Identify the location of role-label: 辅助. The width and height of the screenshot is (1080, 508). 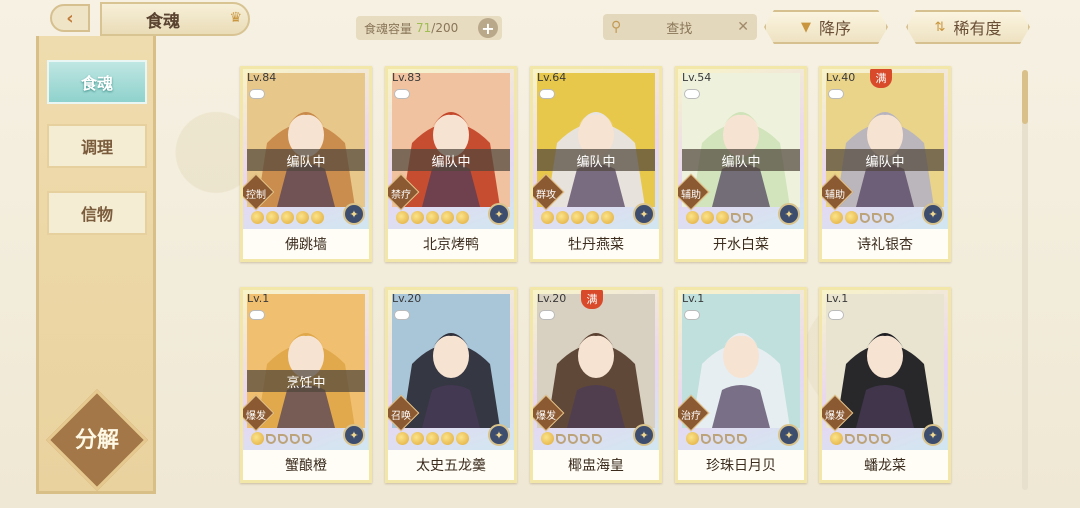
(691, 195).